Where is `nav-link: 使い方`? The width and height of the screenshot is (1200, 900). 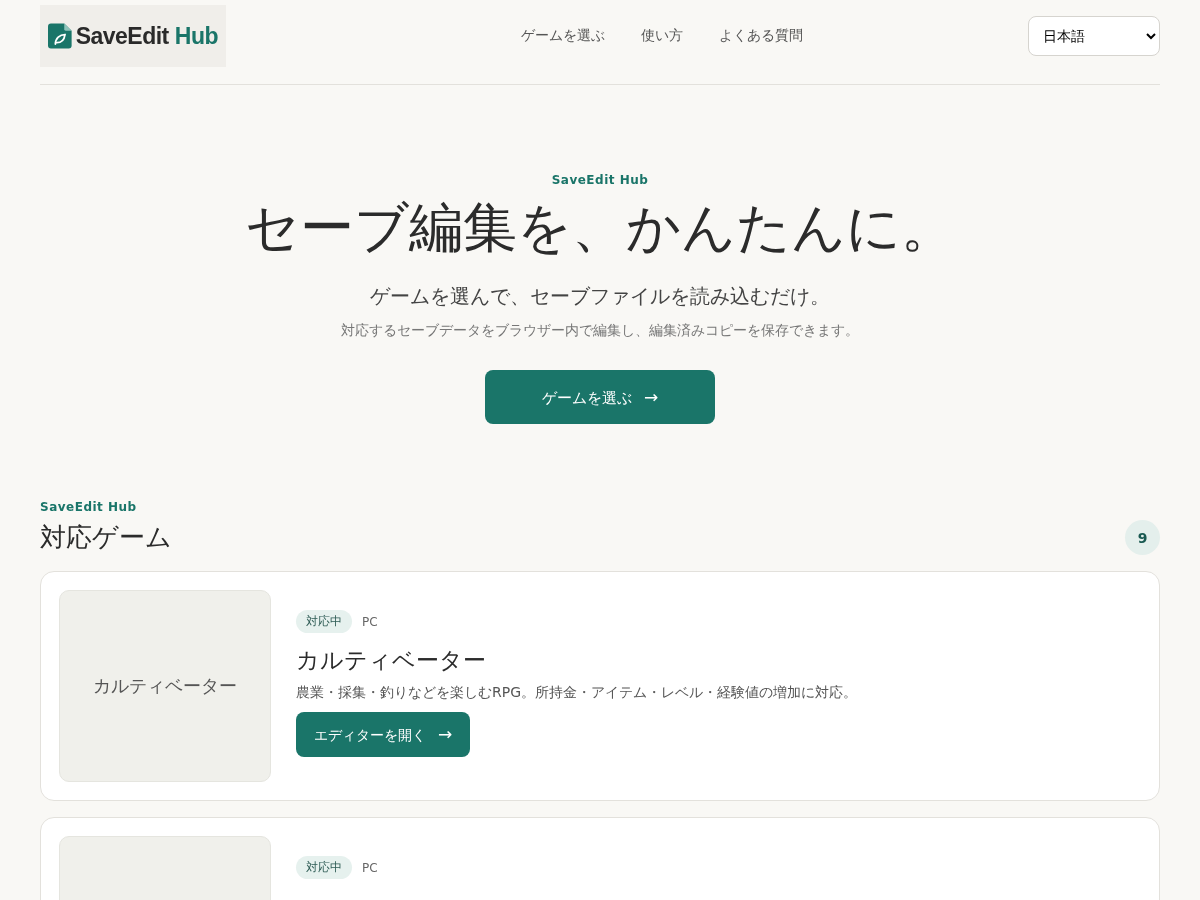 nav-link: 使い方 is located at coordinates (662, 36).